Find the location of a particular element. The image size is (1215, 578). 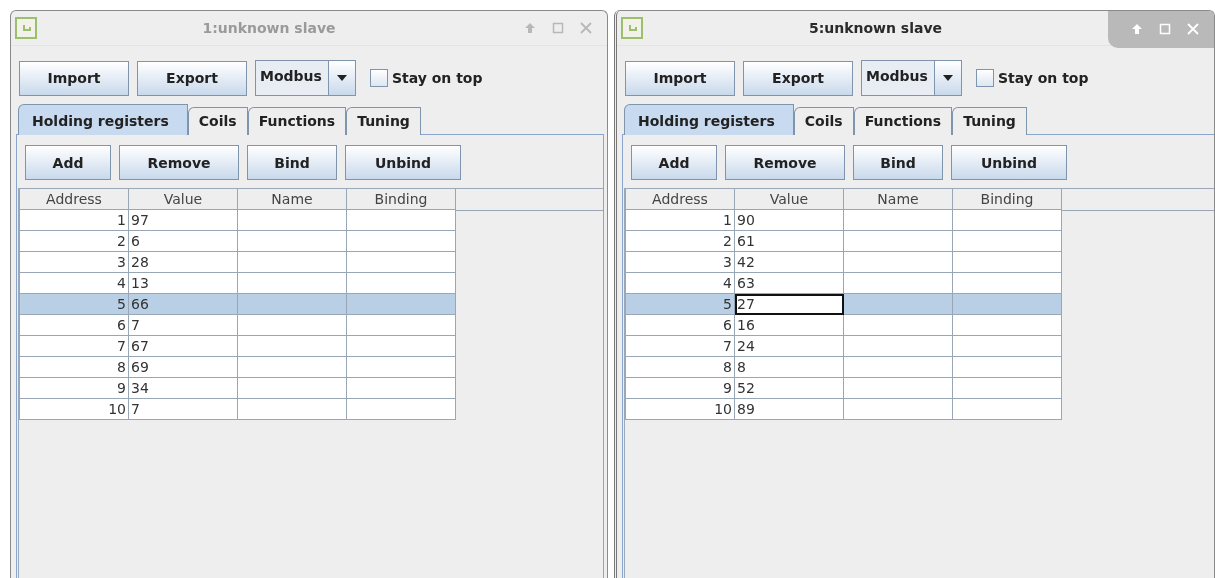

table-cell: 97 is located at coordinates (183, 220).